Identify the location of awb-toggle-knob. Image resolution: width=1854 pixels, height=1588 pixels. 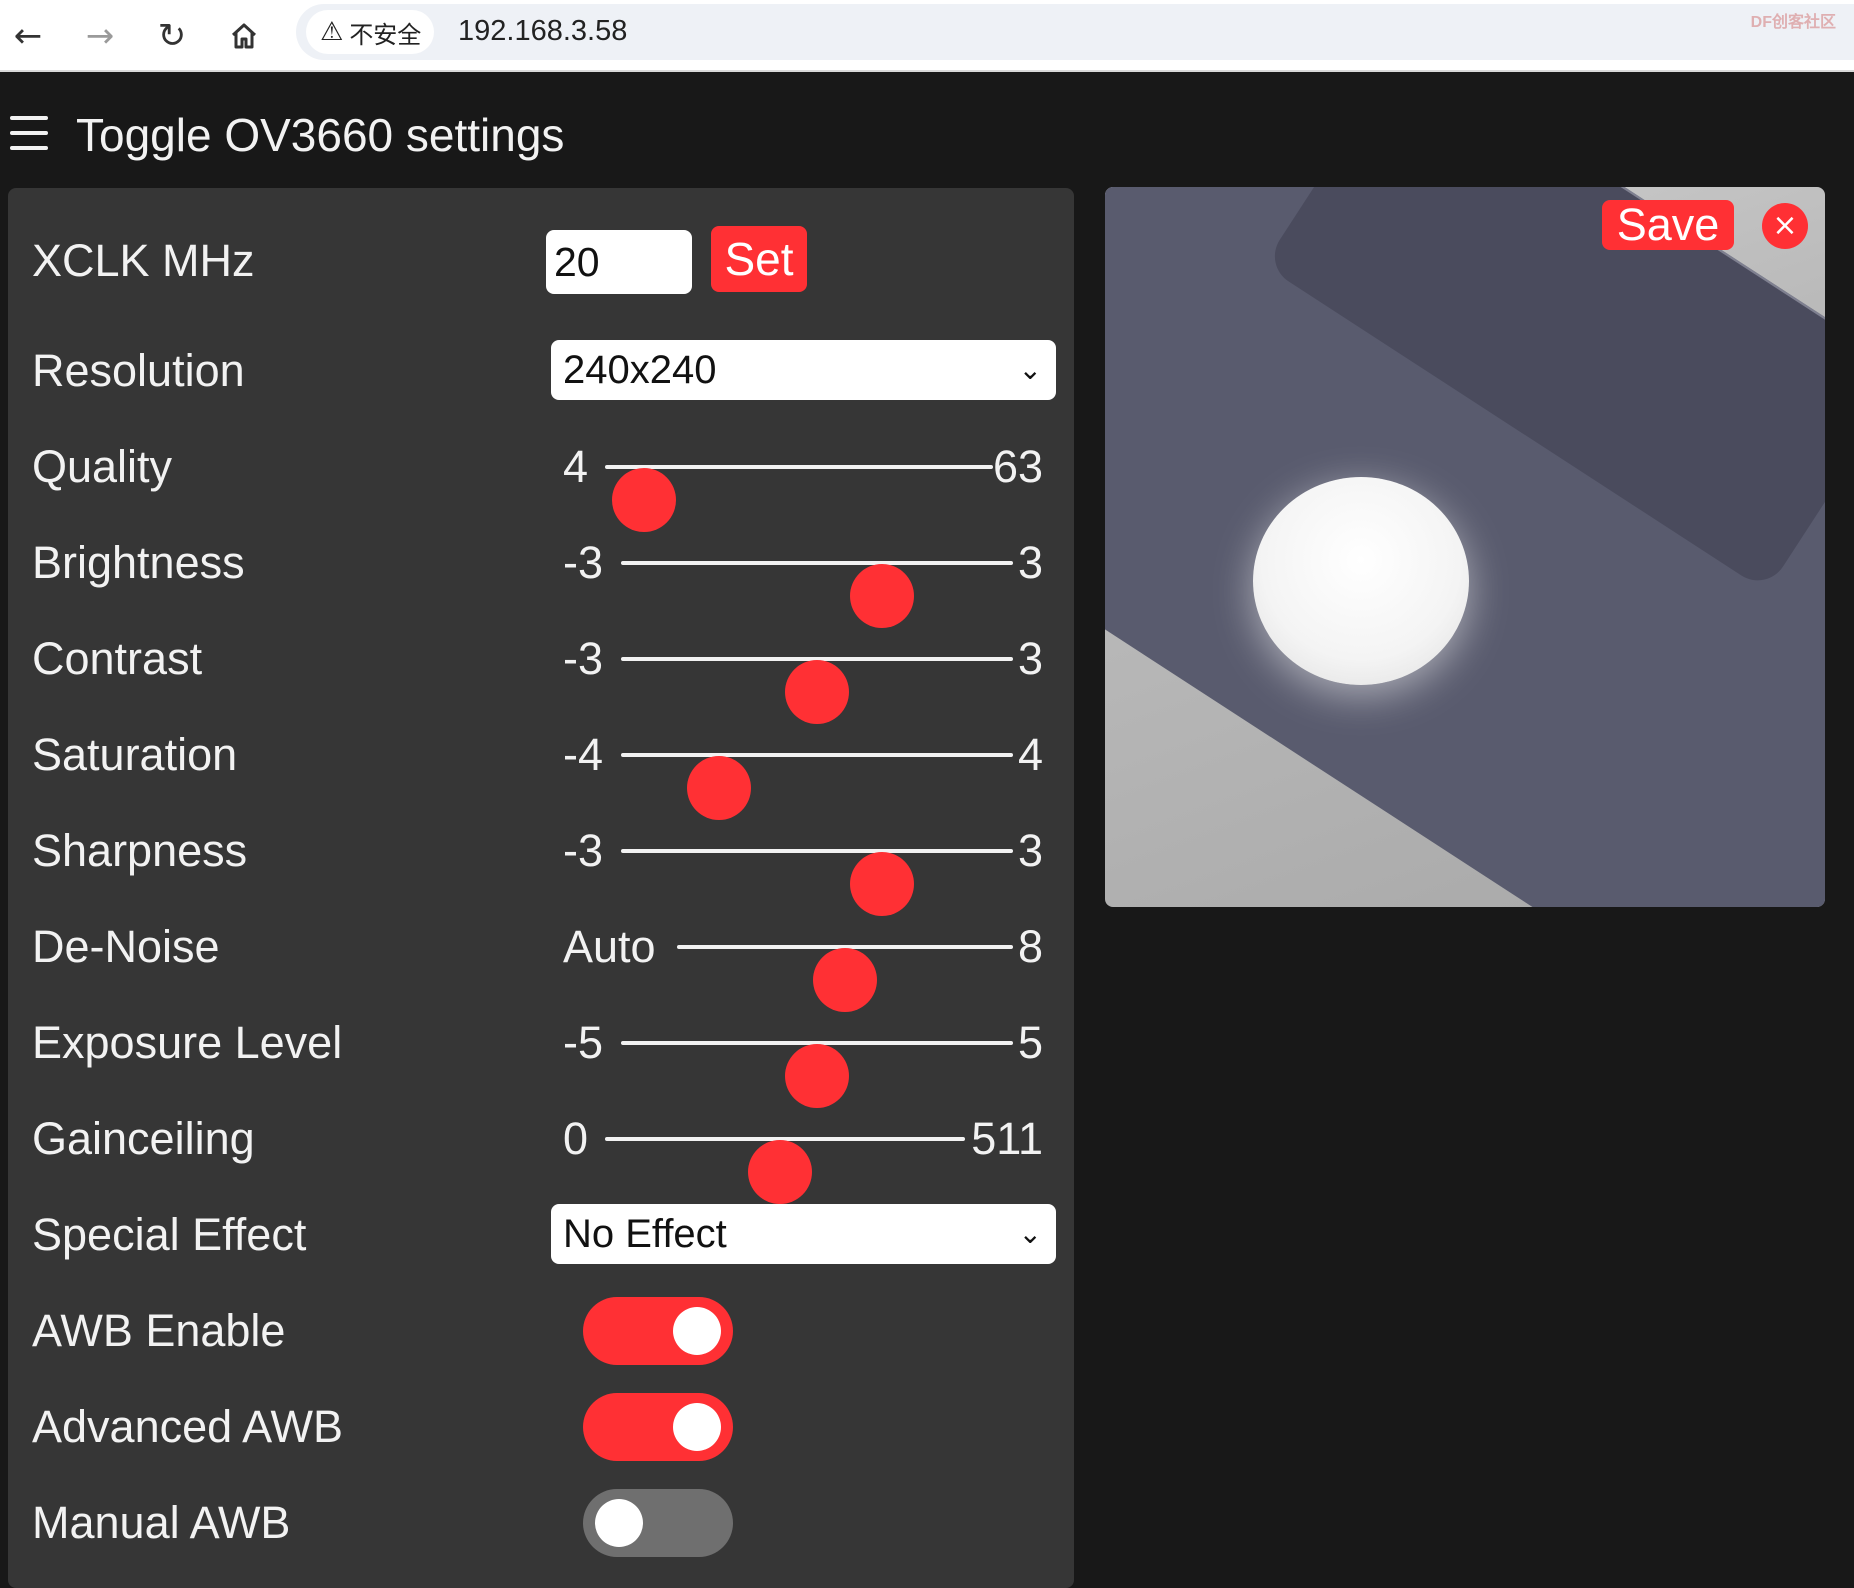
(697, 1331).